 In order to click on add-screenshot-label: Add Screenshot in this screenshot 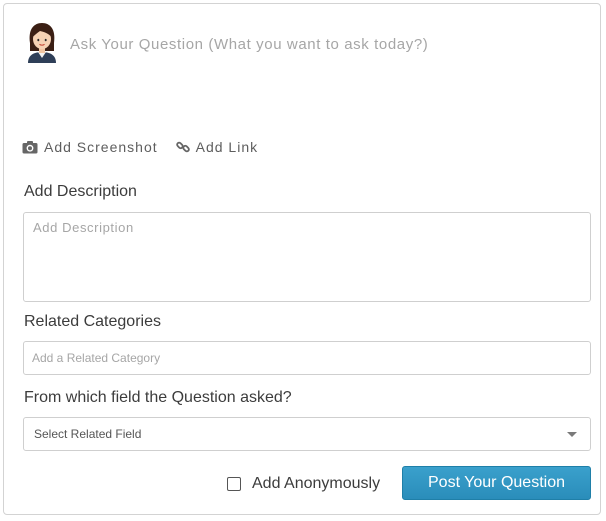, I will do `click(101, 147)`.